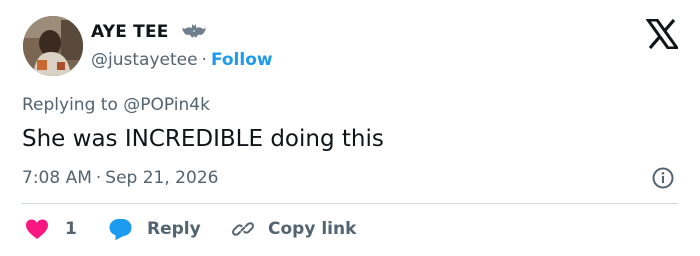 Image resolution: width=700 pixels, height=256 pixels. Describe the element at coordinates (350, 203) in the screenshot. I see `divider` at that location.